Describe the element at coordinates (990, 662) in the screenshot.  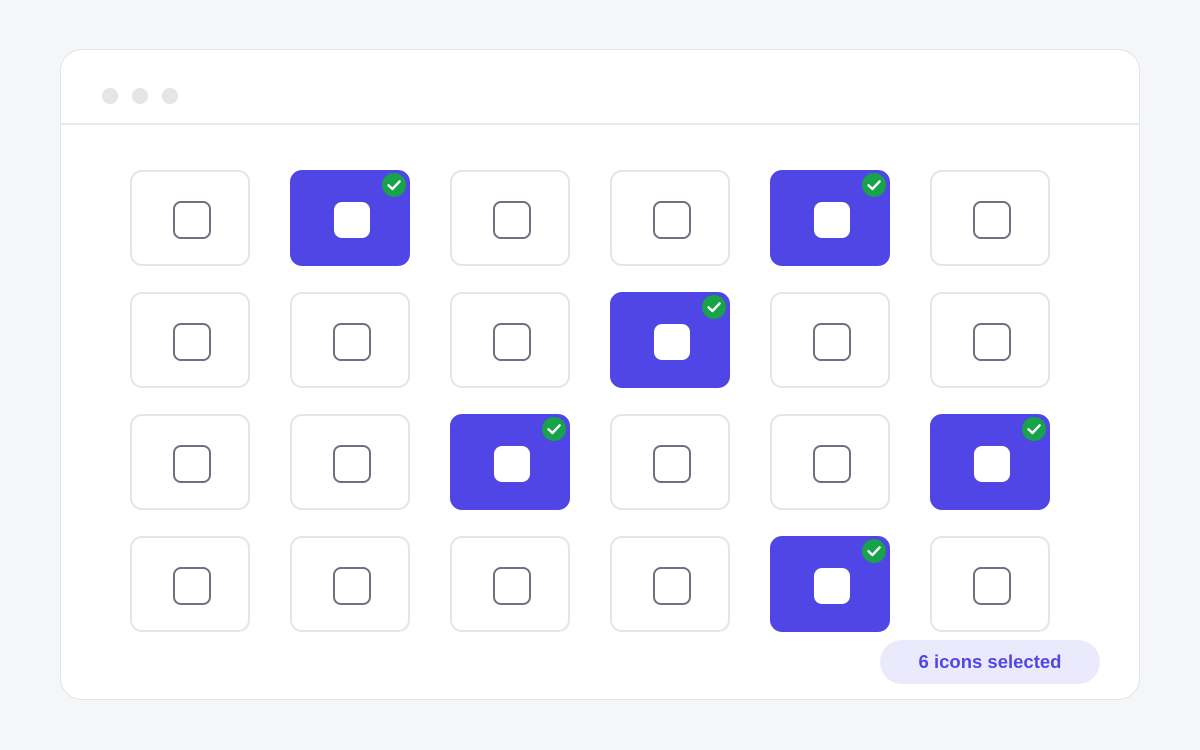
I see `selection-count-badge: 6 icons selected` at that location.